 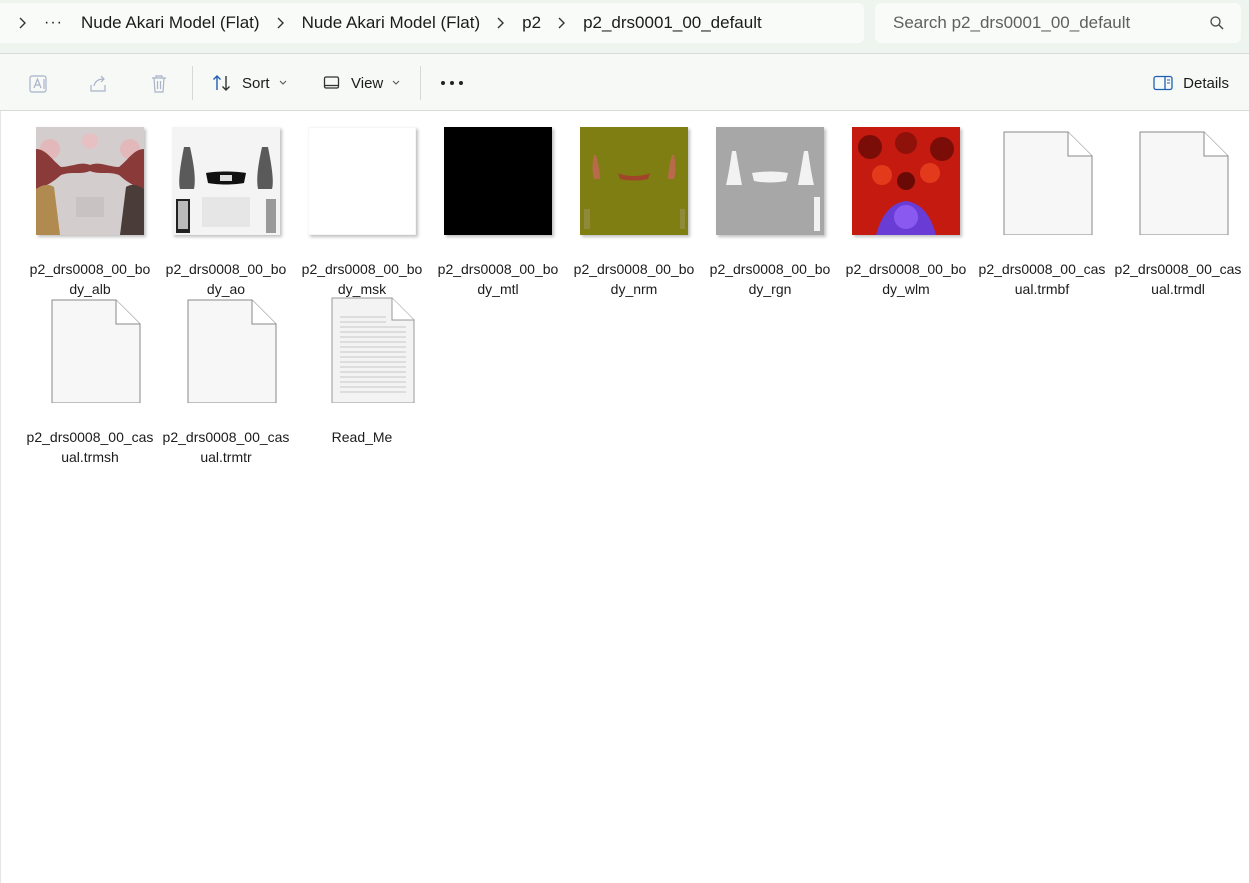 What do you see at coordinates (1042, 279) in the screenshot?
I see `file-name: p2_drs0008_00_casual.trmbf` at bounding box center [1042, 279].